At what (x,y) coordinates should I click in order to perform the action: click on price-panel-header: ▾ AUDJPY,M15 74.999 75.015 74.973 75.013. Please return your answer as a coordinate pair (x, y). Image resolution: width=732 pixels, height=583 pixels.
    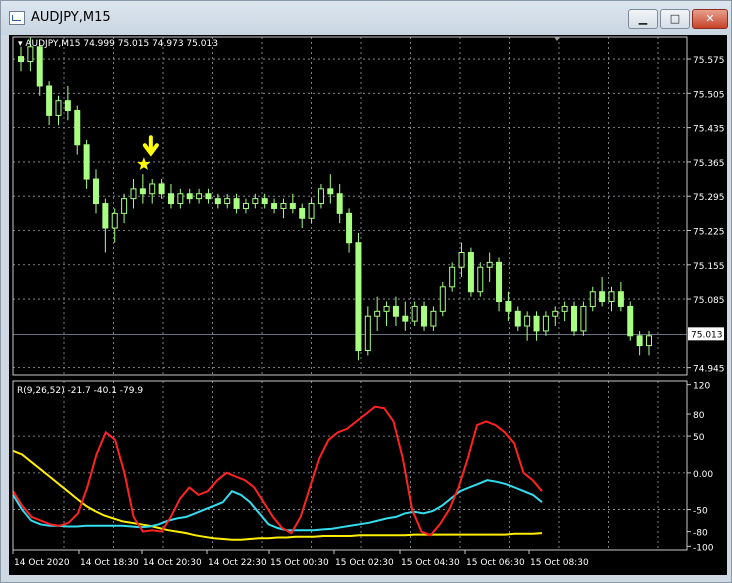
    Looking at the image, I should click on (118, 44).